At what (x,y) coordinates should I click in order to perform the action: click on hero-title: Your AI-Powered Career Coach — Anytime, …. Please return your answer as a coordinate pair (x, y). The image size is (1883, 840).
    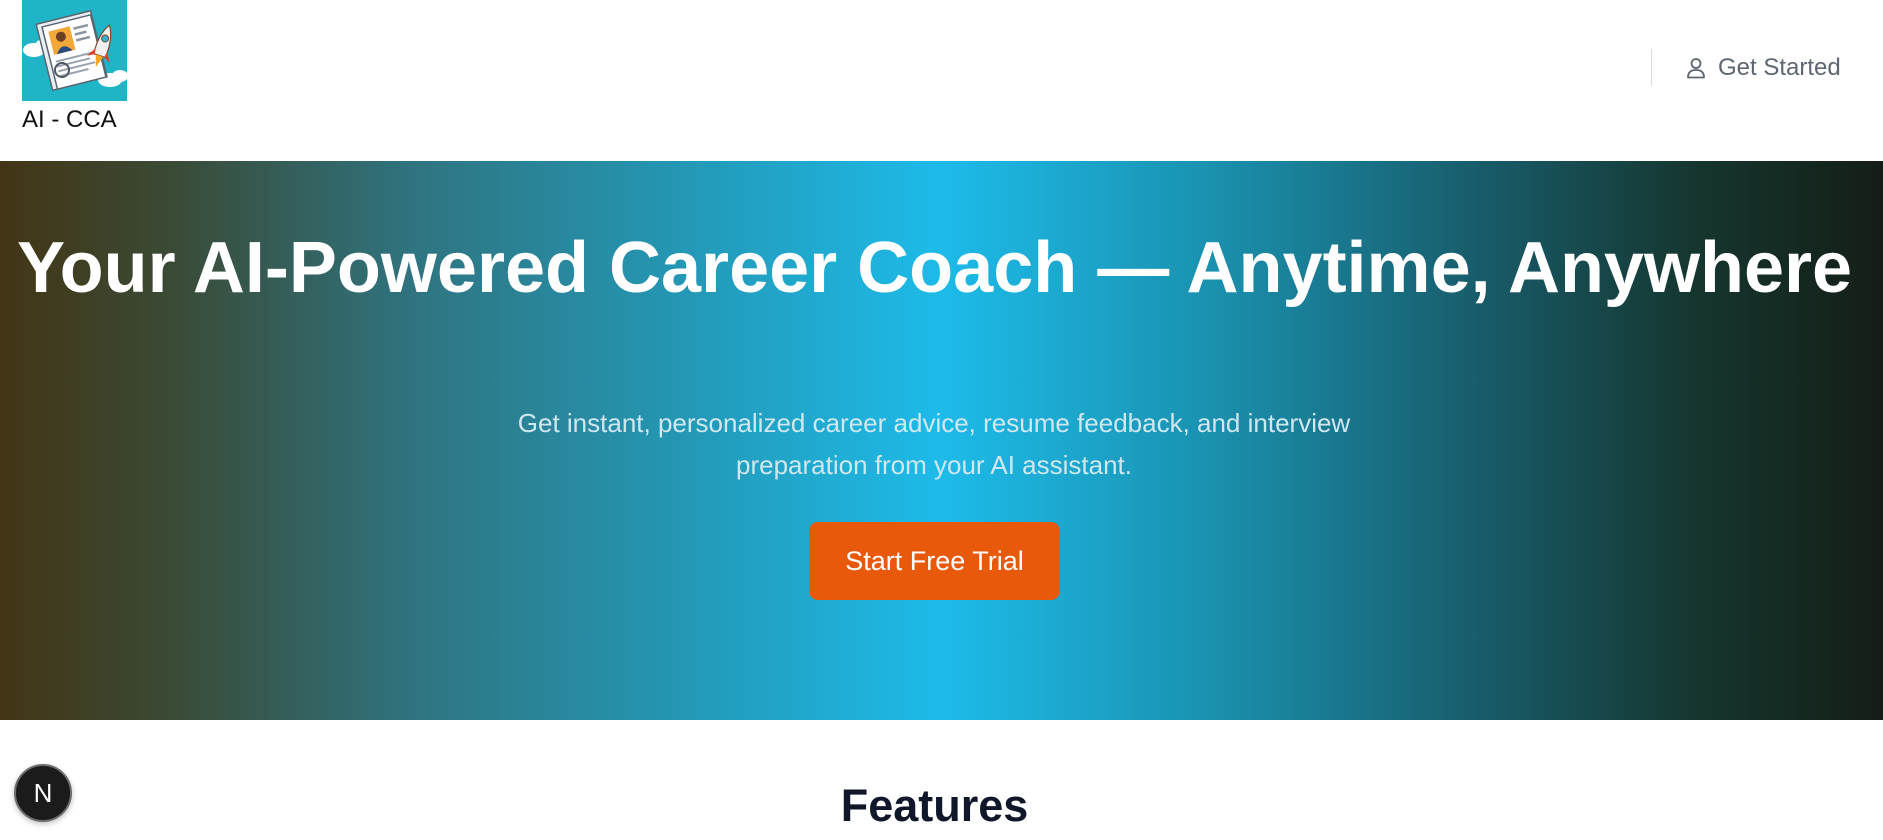
    Looking at the image, I should click on (934, 268).